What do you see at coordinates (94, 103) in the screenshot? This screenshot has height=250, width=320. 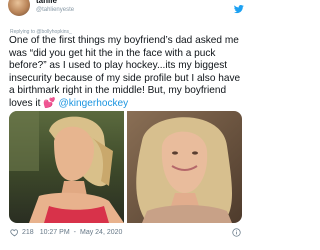 I see `mention-link: @kingerhockey` at bounding box center [94, 103].